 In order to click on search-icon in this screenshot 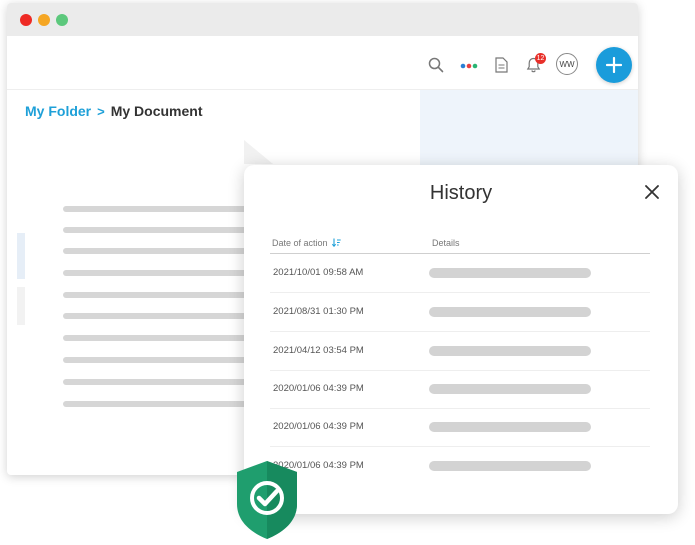, I will do `click(436, 65)`.